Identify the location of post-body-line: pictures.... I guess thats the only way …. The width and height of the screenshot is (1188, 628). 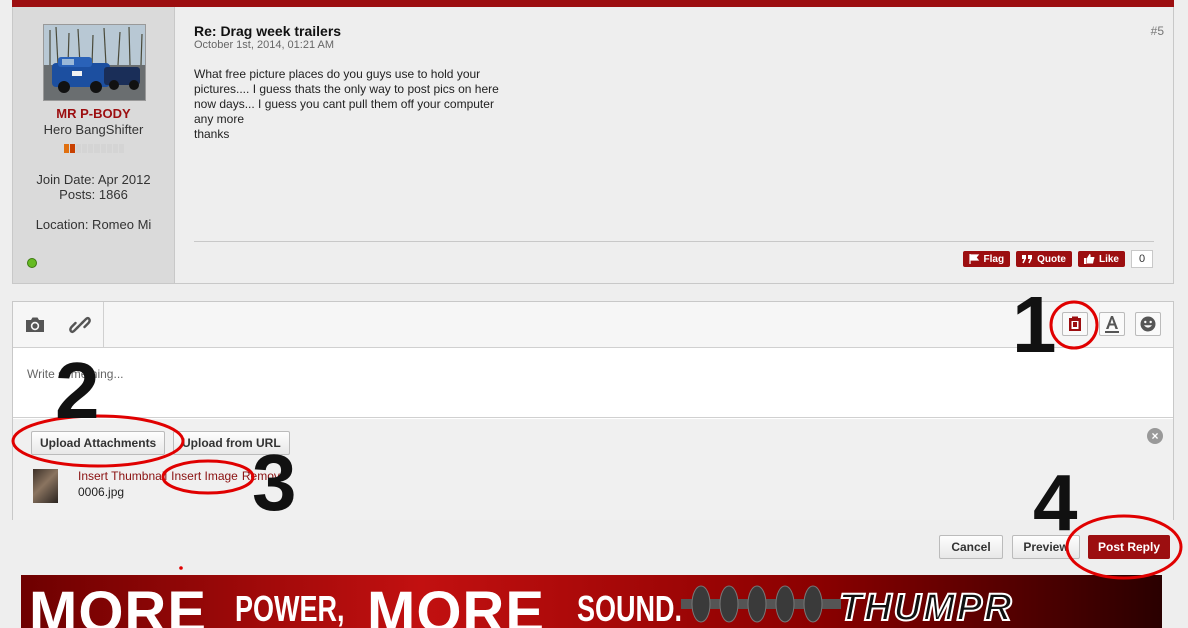
(346, 89).